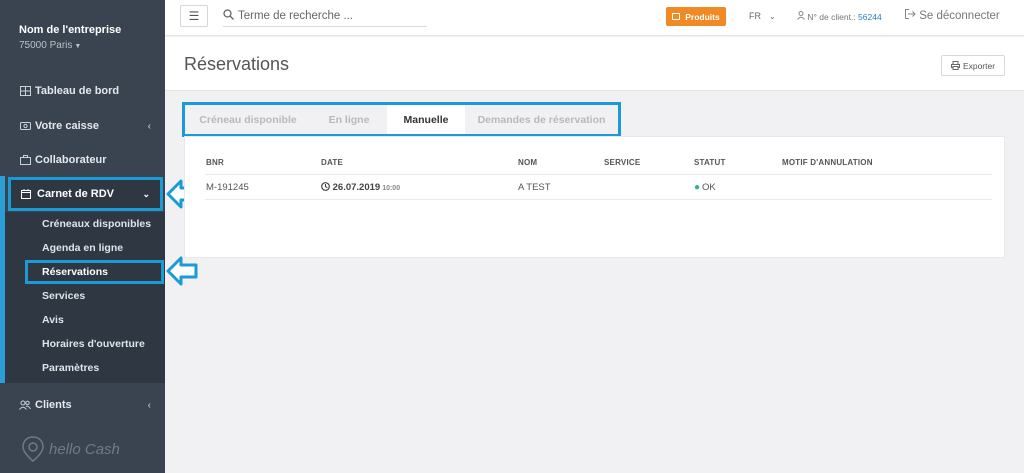  I want to click on employee-icon, so click(25, 160).